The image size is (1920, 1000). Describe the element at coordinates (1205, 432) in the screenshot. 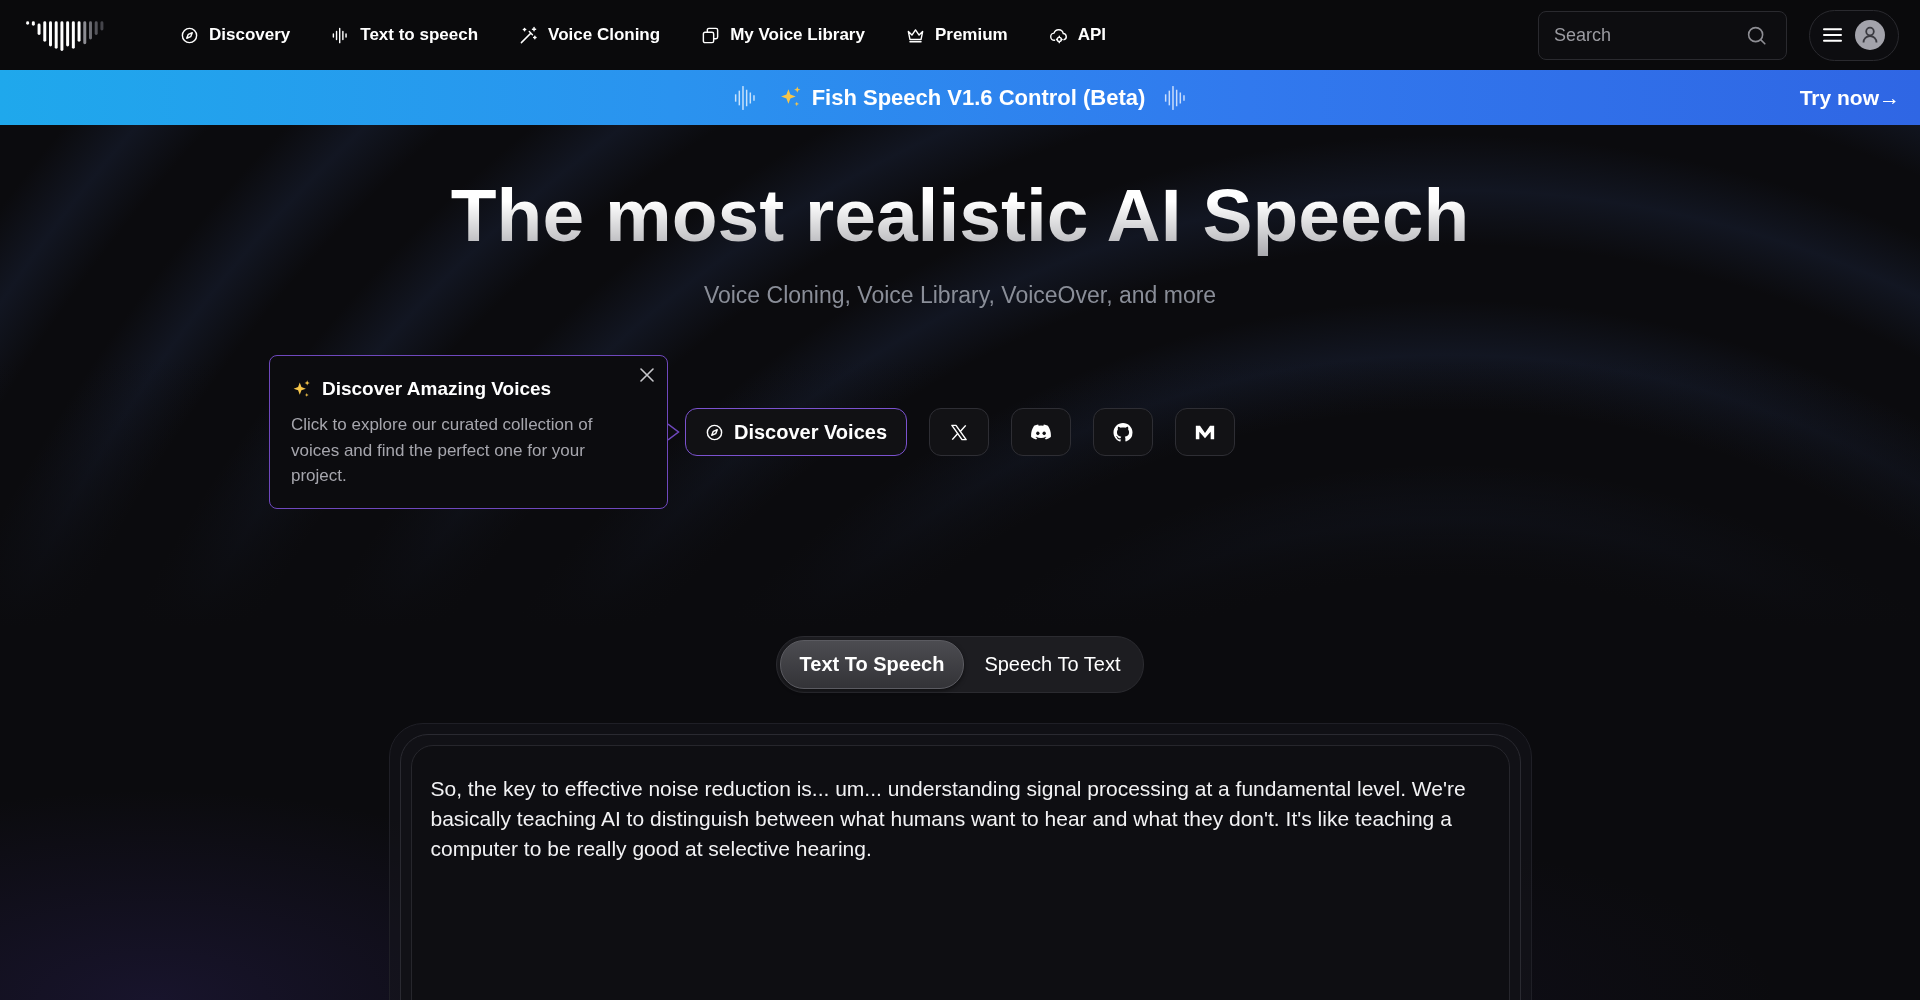

I see `m-link-button` at that location.